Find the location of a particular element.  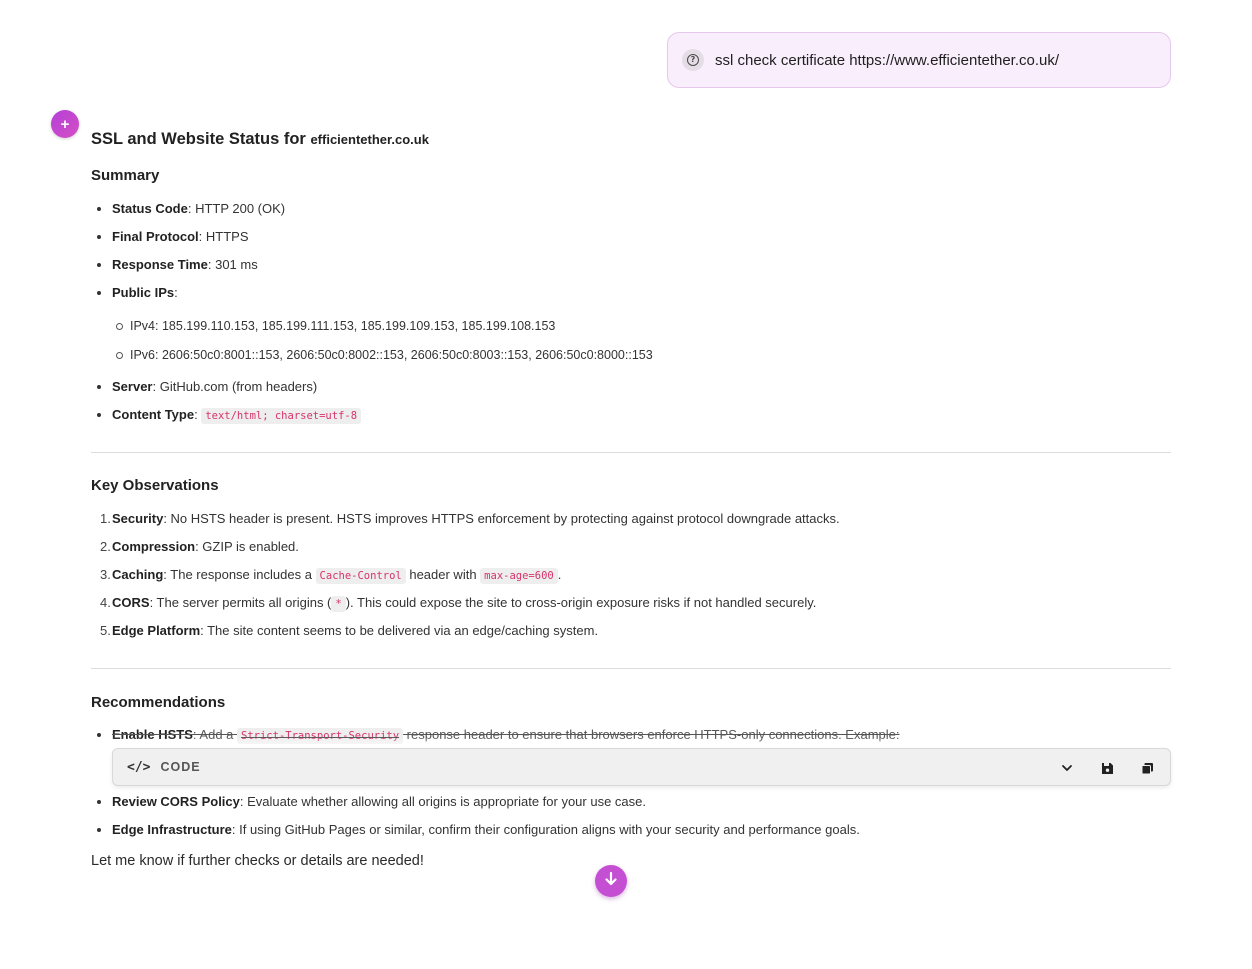

copy-icon is located at coordinates (1147, 768).